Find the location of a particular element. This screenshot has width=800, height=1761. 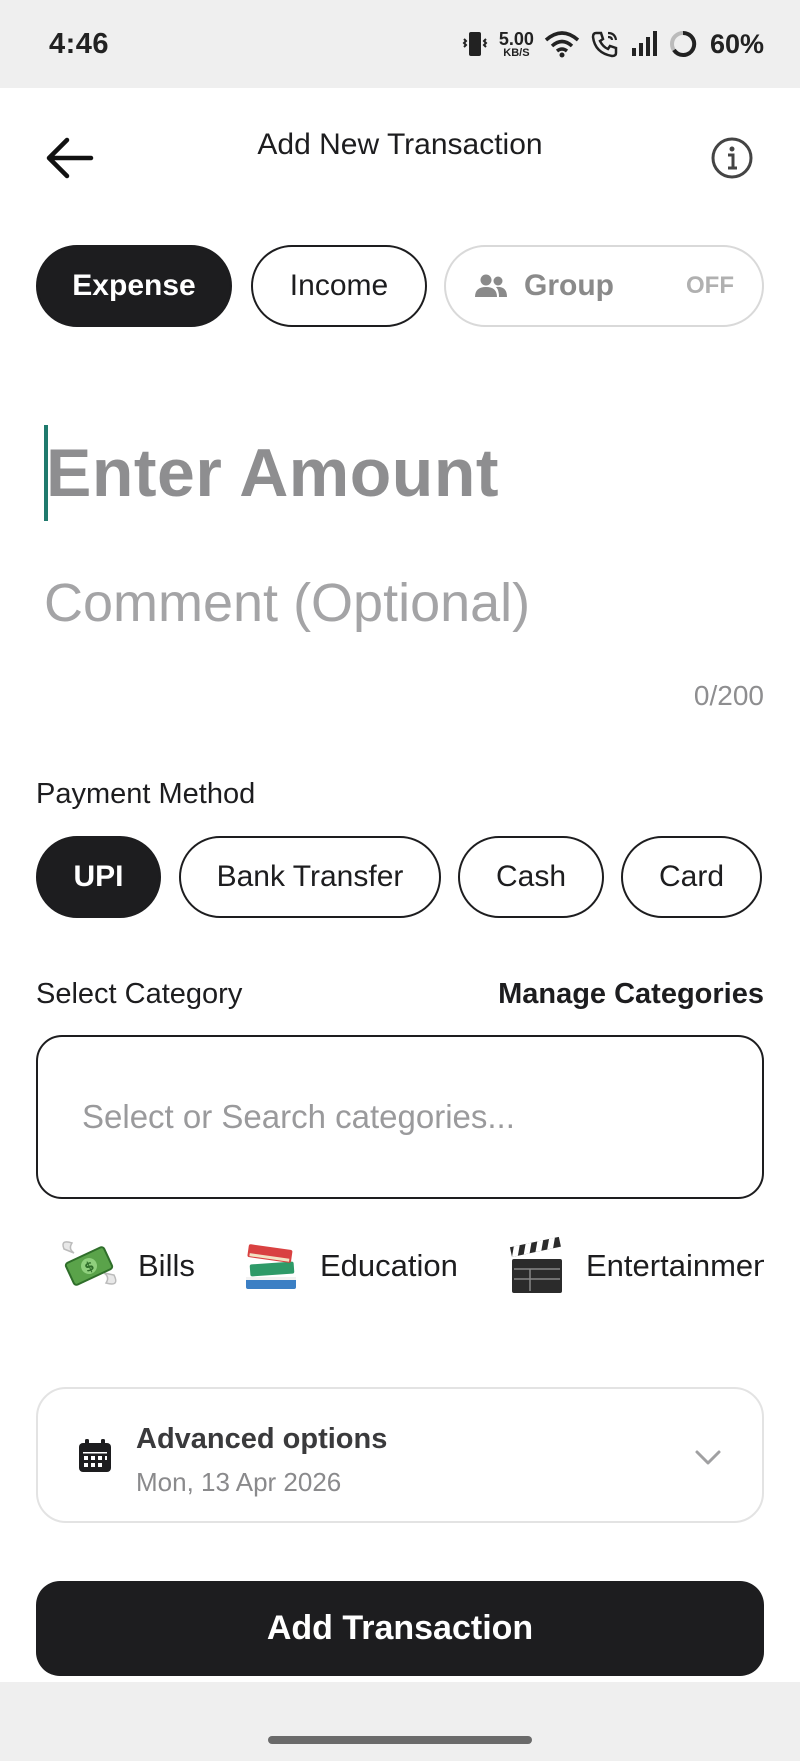

signal-icon is located at coordinates (644, 43).